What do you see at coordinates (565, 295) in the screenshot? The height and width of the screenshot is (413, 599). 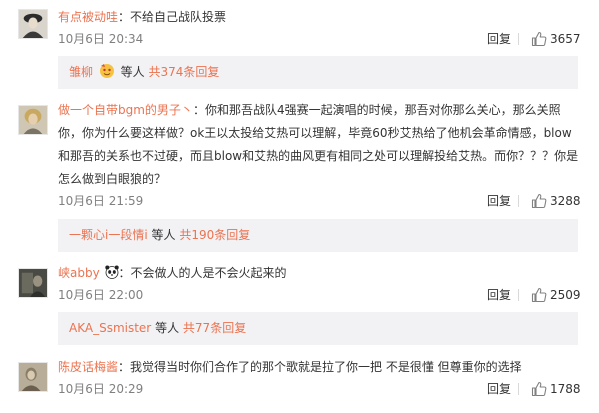 I see `like-count: 2509` at bounding box center [565, 295].